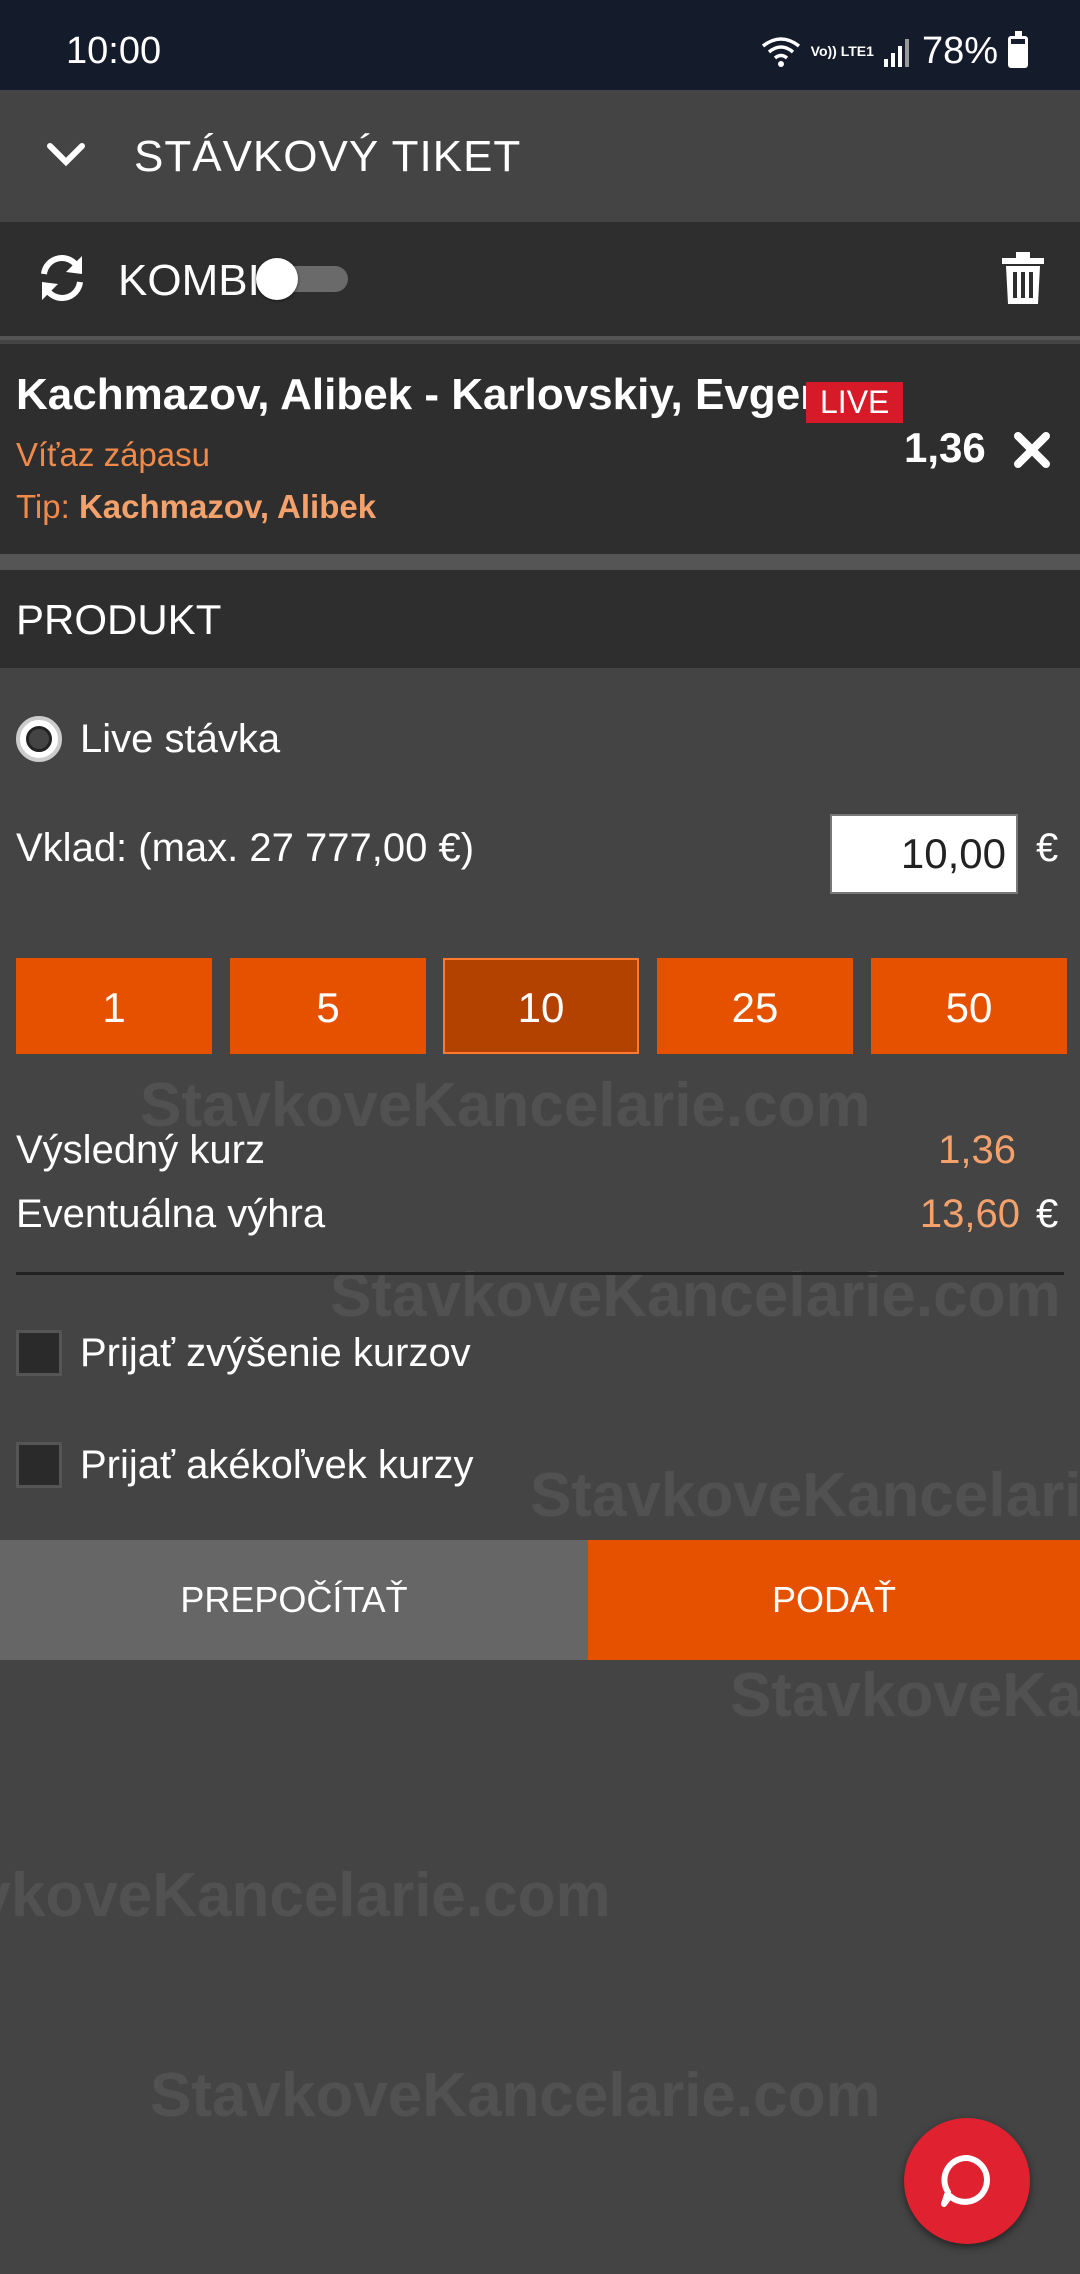 Image resolution: width=1080 pixels, height=2274 pixels. I want to click on quick-stake-1: 1, so click(114, 1006).